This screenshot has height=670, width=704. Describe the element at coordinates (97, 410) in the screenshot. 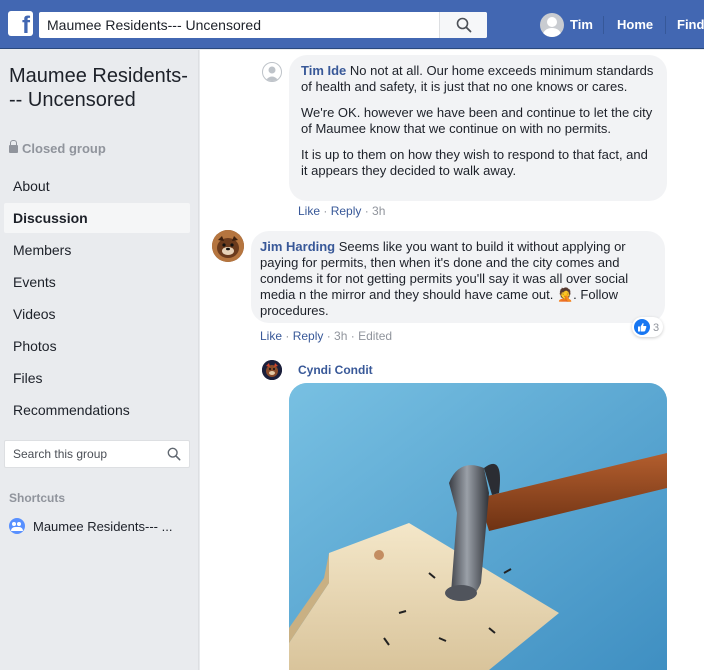

I see `sidebar-item-recommendations: Recommendations` at that location.